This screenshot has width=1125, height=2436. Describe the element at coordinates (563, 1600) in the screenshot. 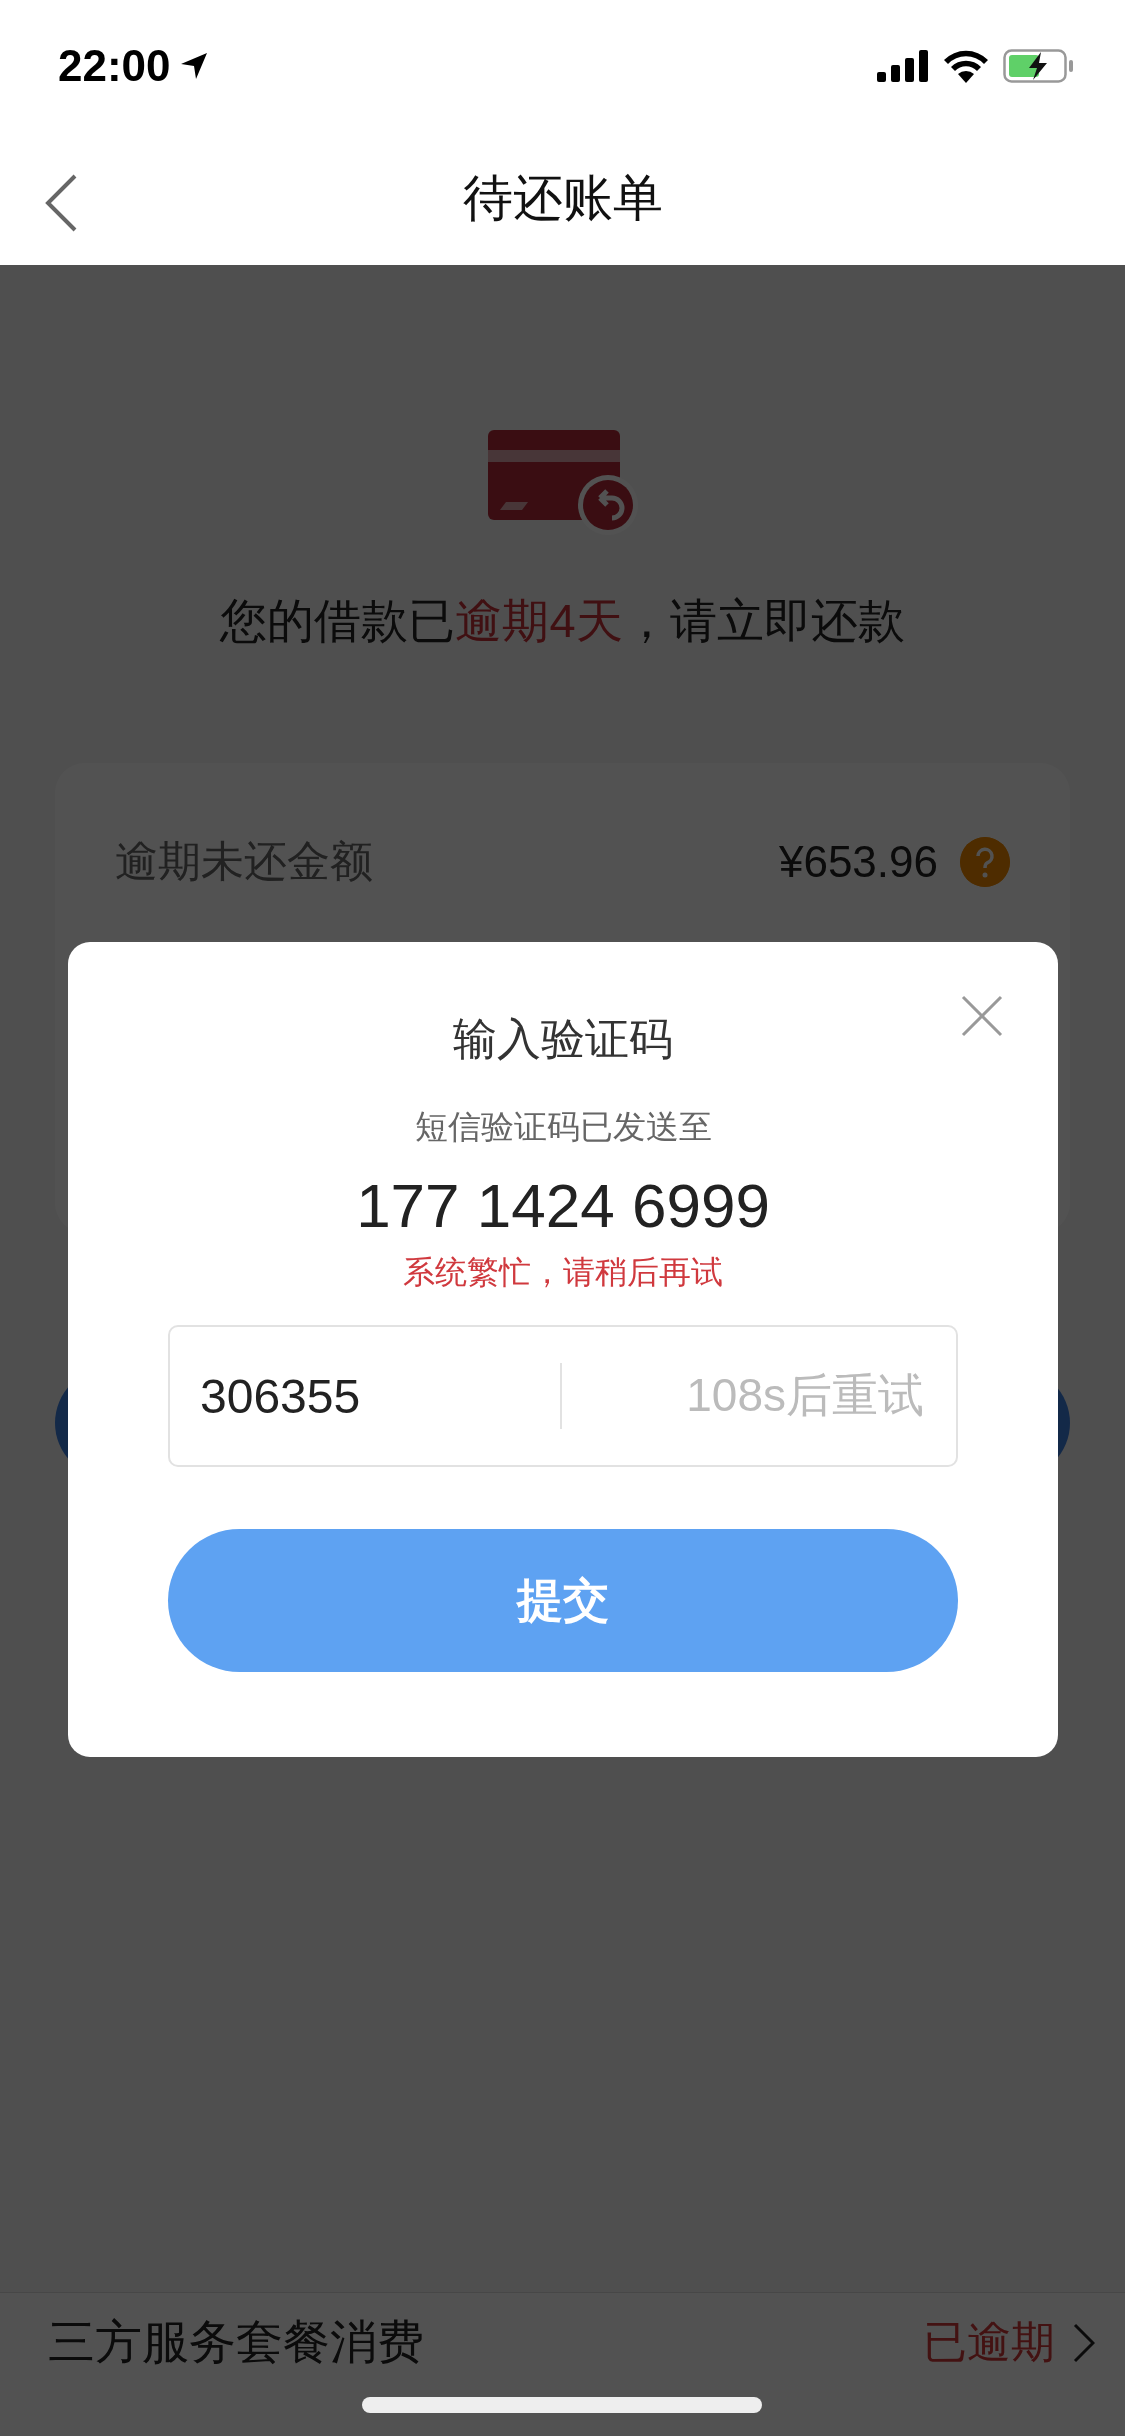

I see `submit-button: 提交` at that location.